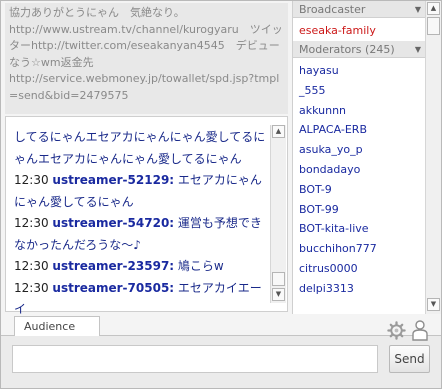 The height and width of the screenshot is (389, 442). I want to click on moderator-item: akkunnn, so click(361, 111).